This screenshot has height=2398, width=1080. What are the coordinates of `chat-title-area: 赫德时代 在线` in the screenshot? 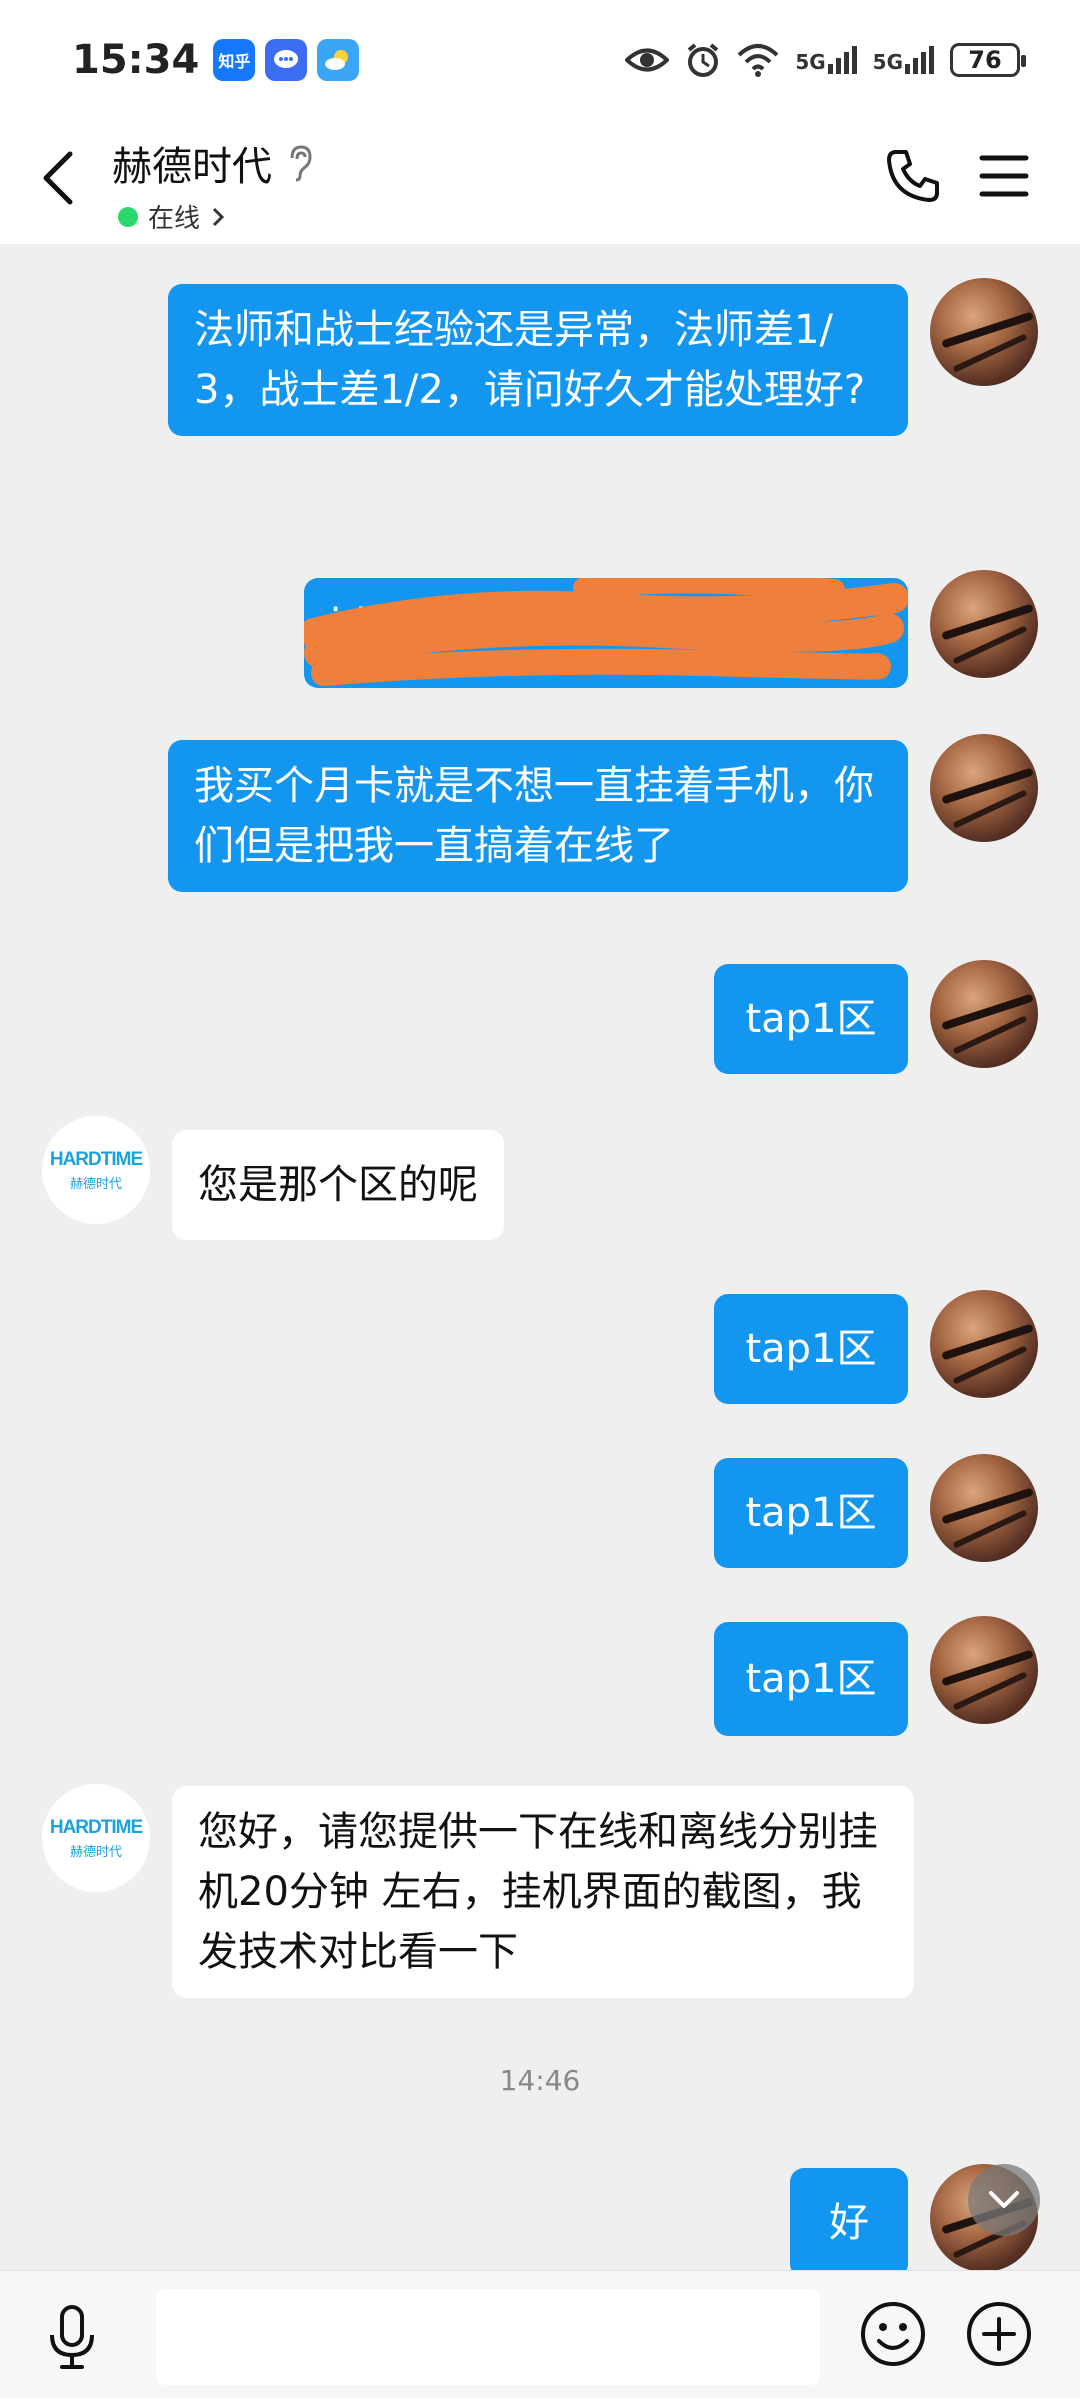 It's located at (213, 184).